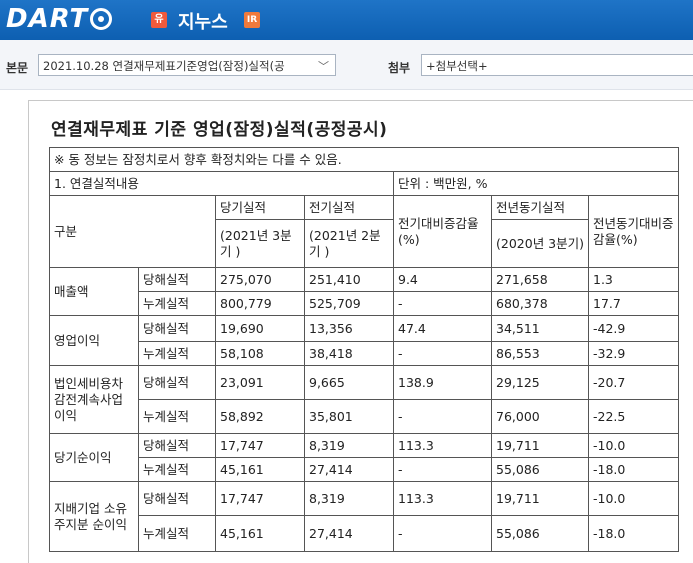  What do you see at coordinates (399, 68) in the screenshot?
I see `attach-label: 첨부` at bounding box center [399, 68].